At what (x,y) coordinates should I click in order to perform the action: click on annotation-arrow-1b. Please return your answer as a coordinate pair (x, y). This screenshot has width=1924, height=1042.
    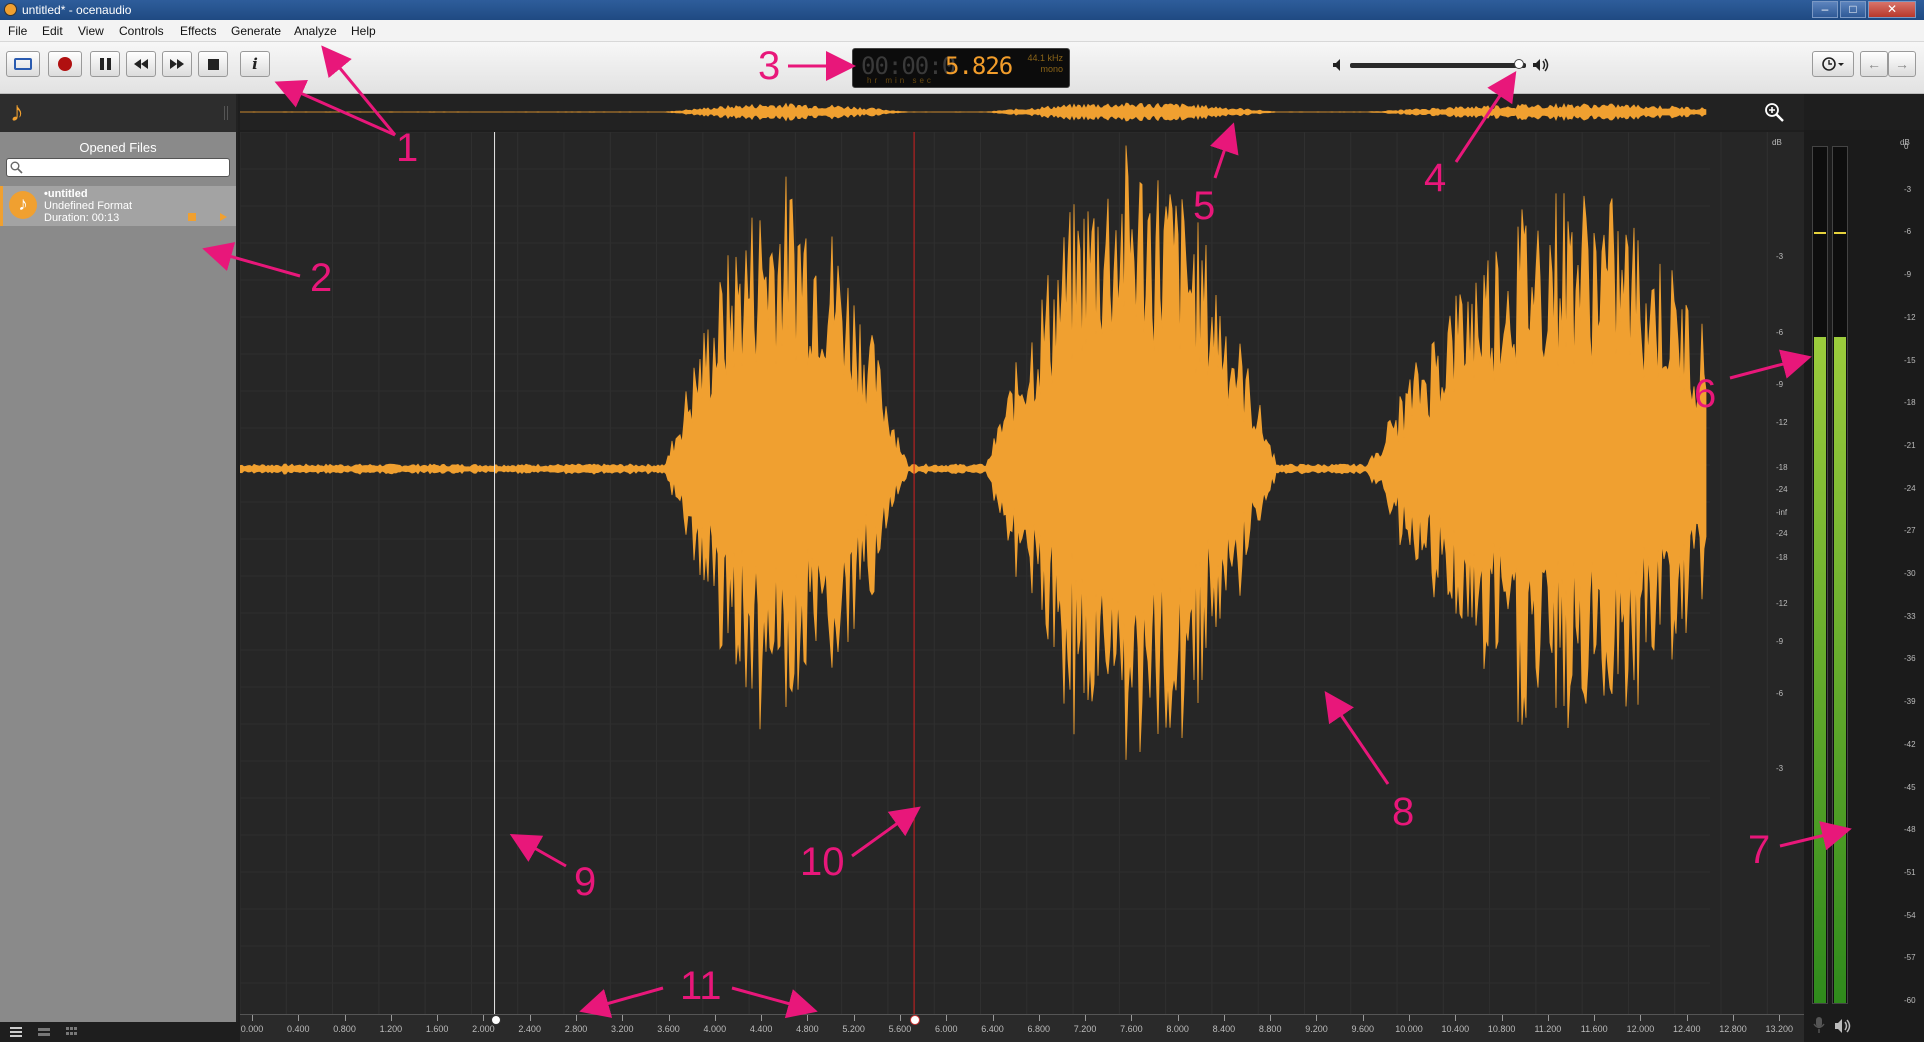
    Looking at the image, I should click on (359, 90).